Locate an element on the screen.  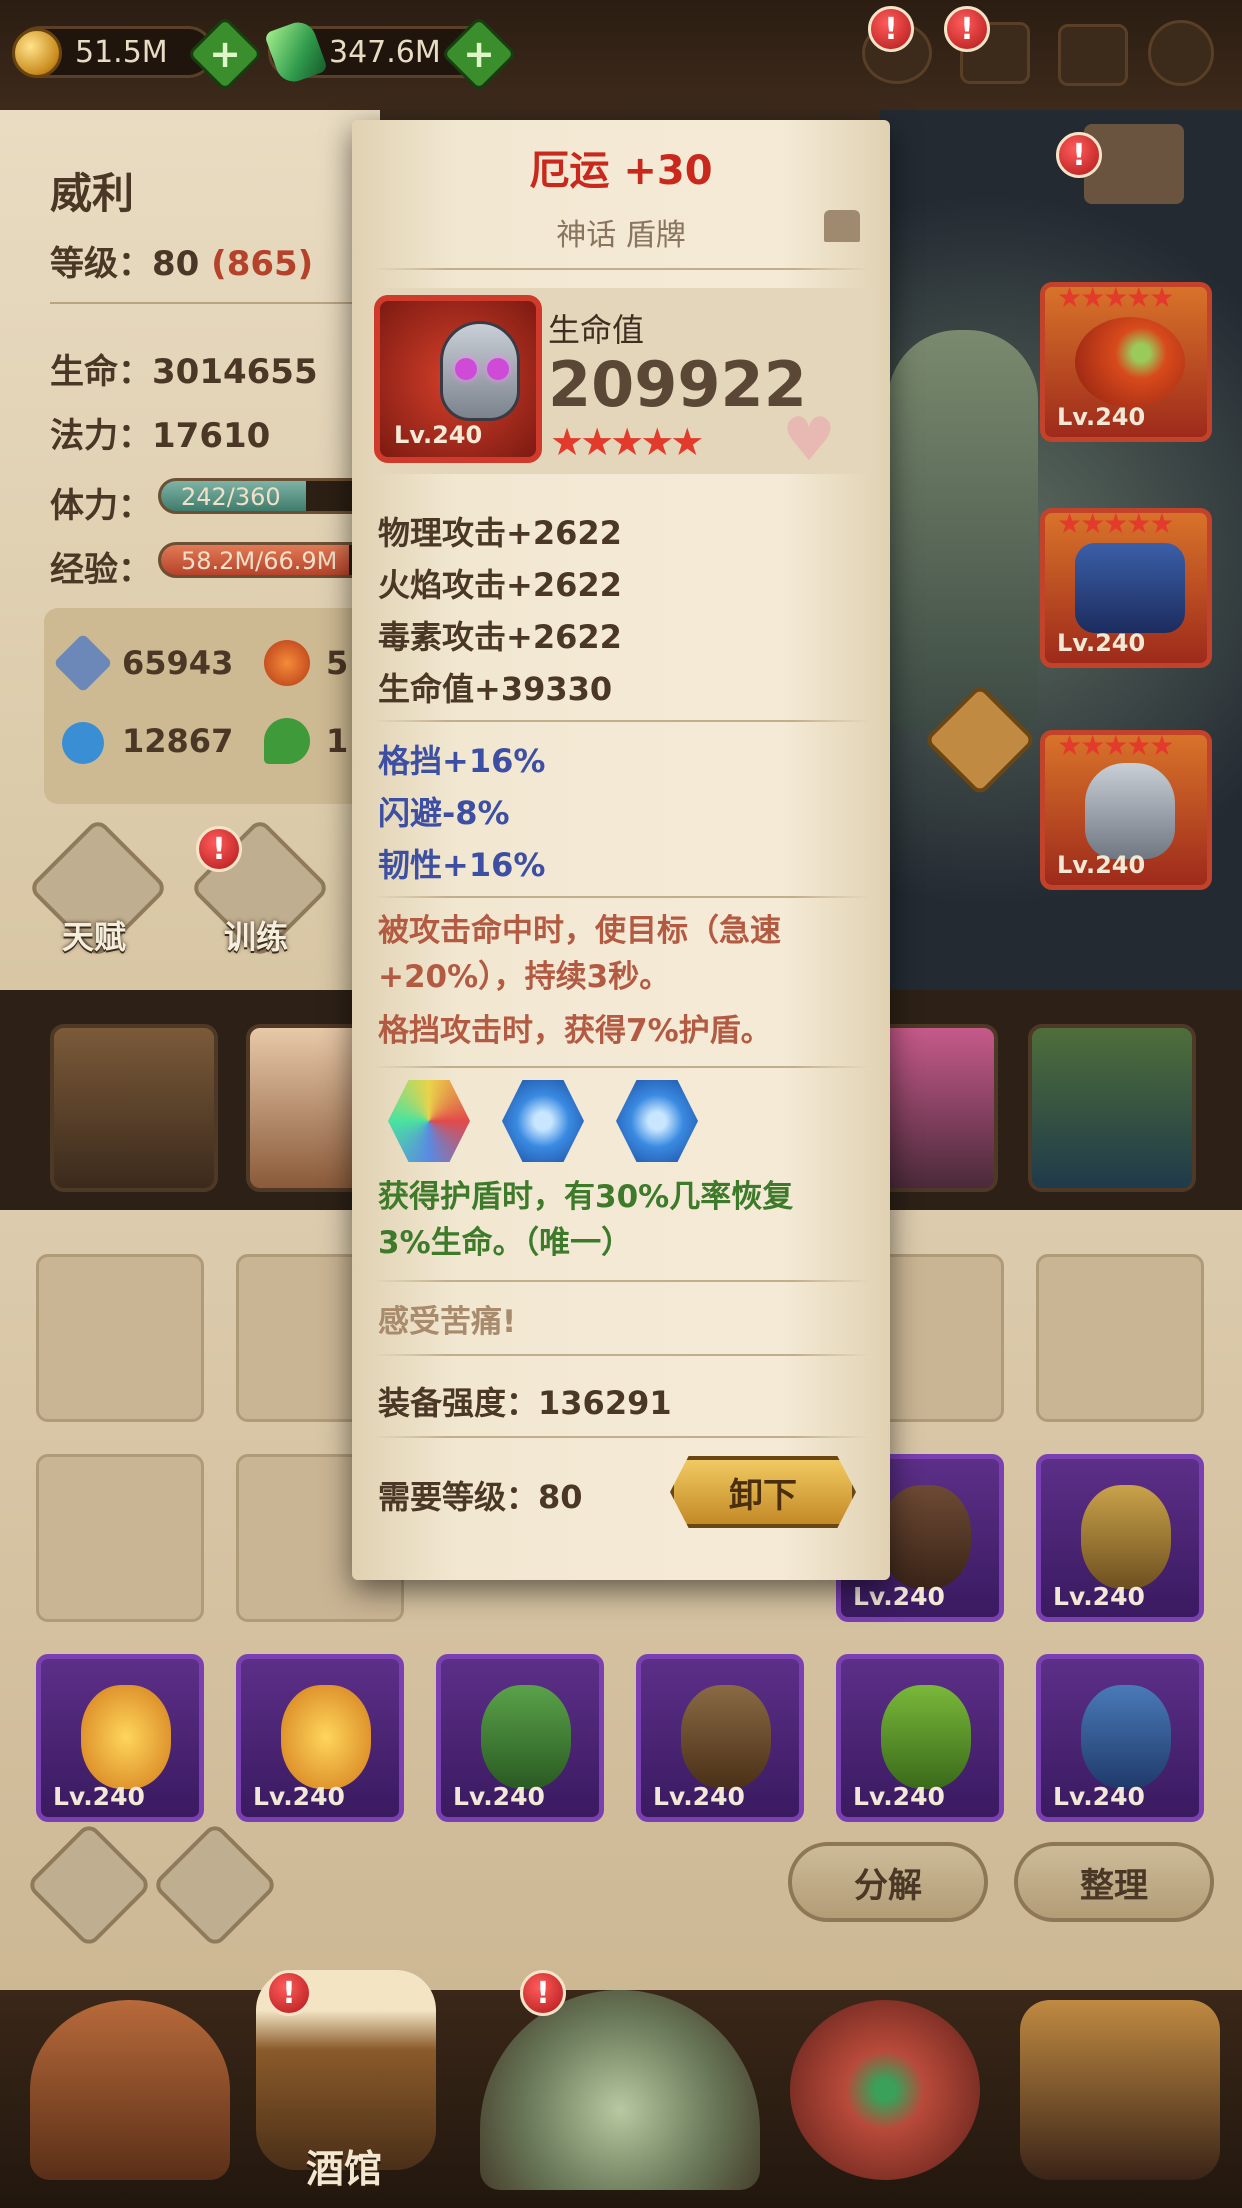
talent-label: 天赋 is located at coordinates (94, 937).